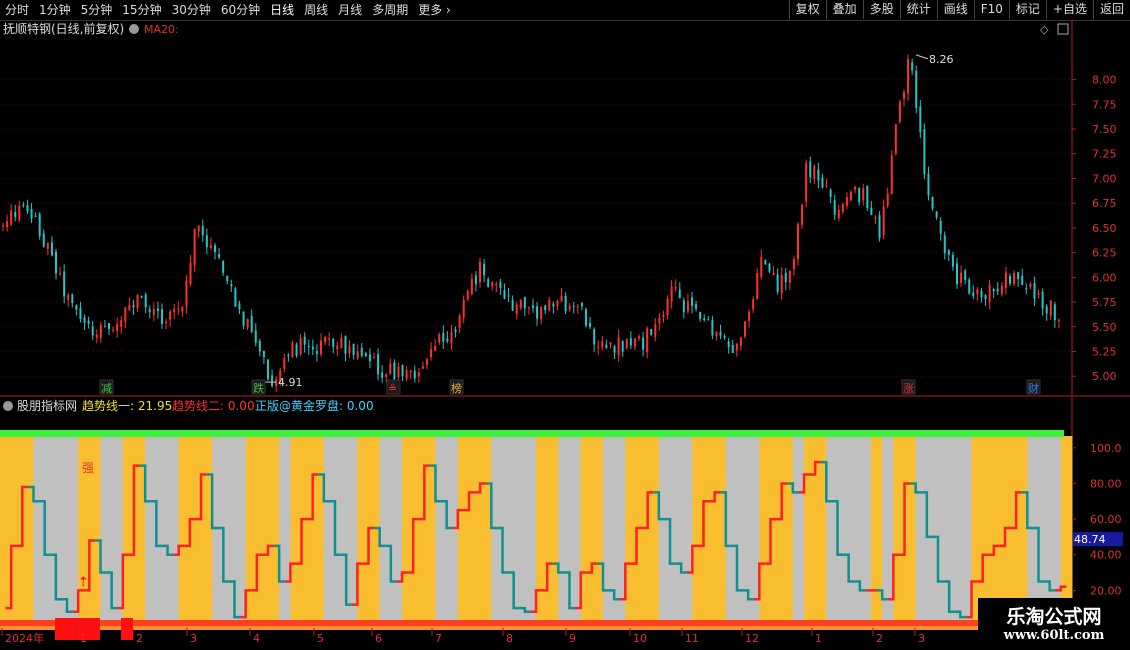 Image resolution: width=1130 pixels, height=650 pixels. What do you see at coordinates (141, 10) in the screenshot?
I see `period-tab-3: 15分钟` at bounding box center [141, 10].